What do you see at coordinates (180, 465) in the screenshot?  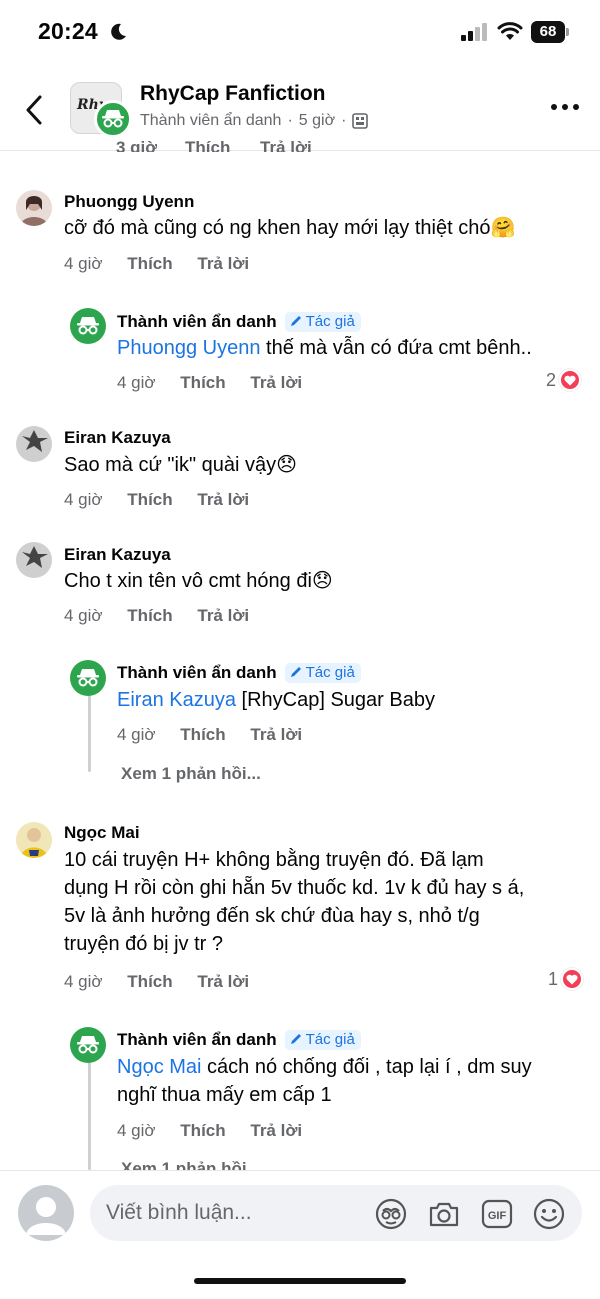 I see `comment-text: Sao mà cứ "ik" quài vậy😞` at bounding box center [180, 465].